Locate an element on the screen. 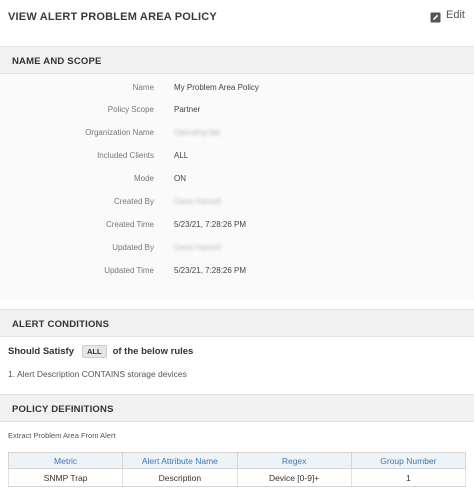  should-satisfy-label: Should Satisfy is located at coordinates (41, 351).